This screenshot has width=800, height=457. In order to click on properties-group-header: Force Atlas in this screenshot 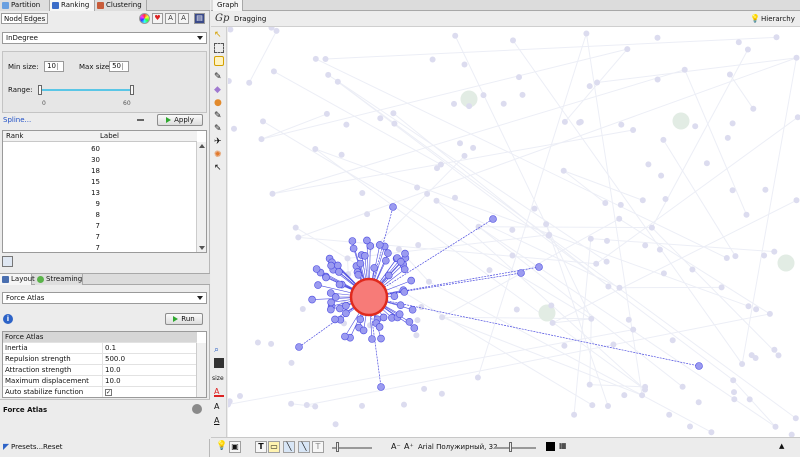, I will do `click(100, 337)`.